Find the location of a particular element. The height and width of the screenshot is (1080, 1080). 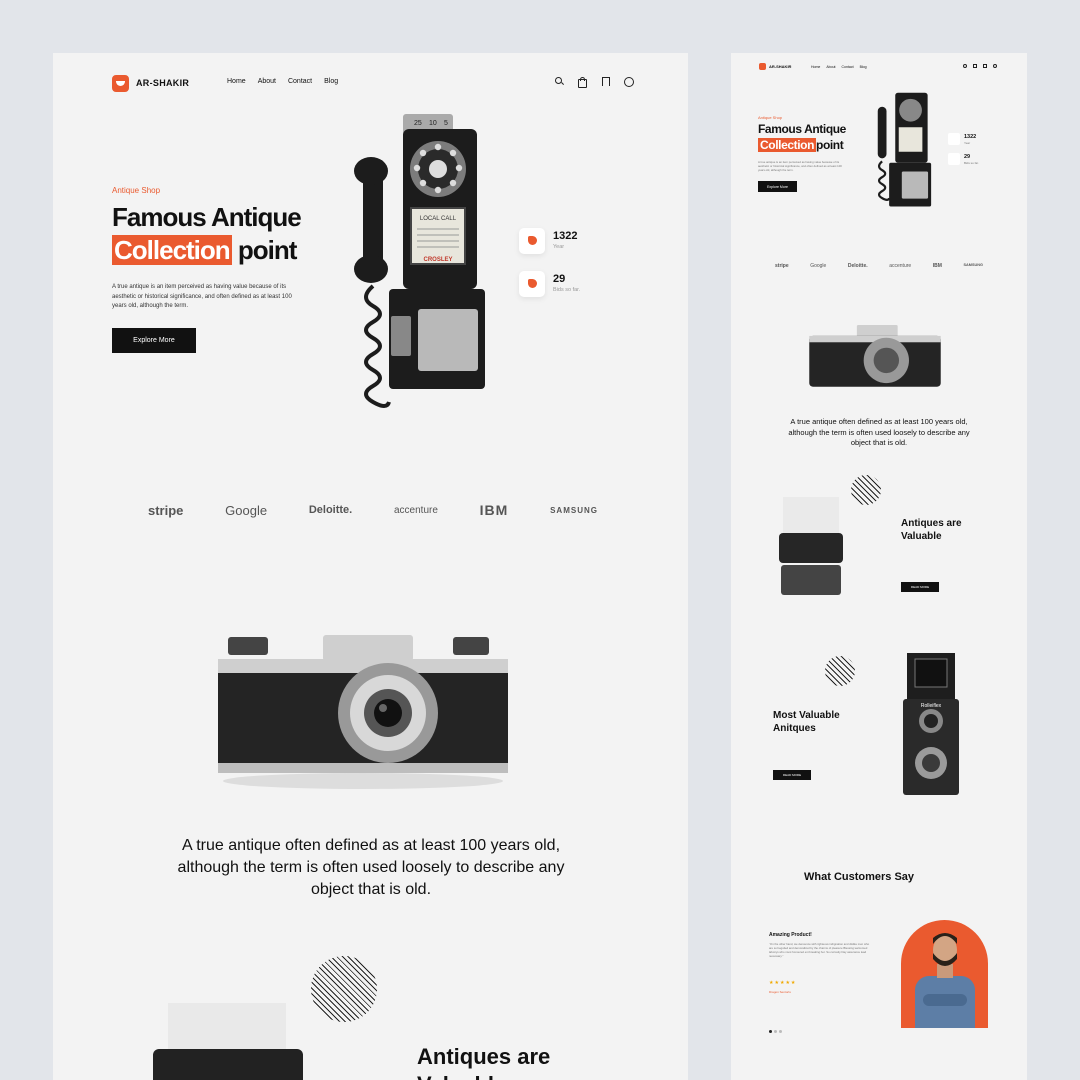

rating-stars: ★★★★★ is located at coordinates (783, 983).